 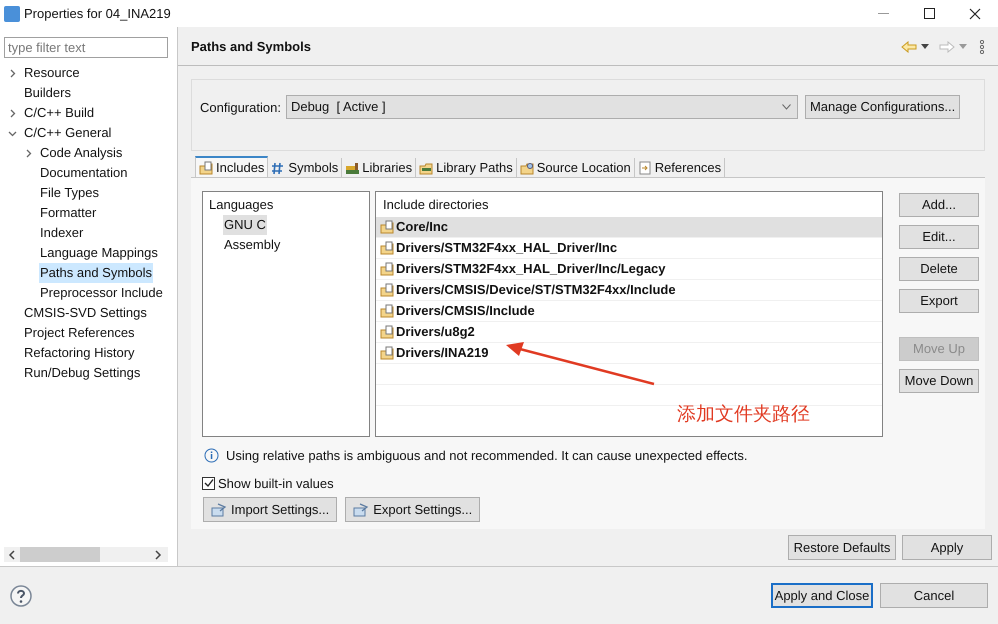 I want to click on configuration-dropdown: Debug [ Active ], so click(x=542, y=107).